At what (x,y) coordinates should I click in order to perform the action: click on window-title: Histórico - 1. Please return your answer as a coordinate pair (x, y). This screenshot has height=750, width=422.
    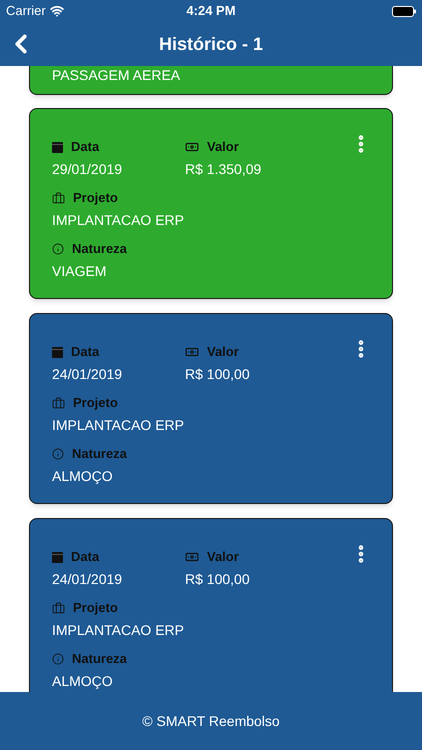
    Looking at the image, I should click on (211, 44).